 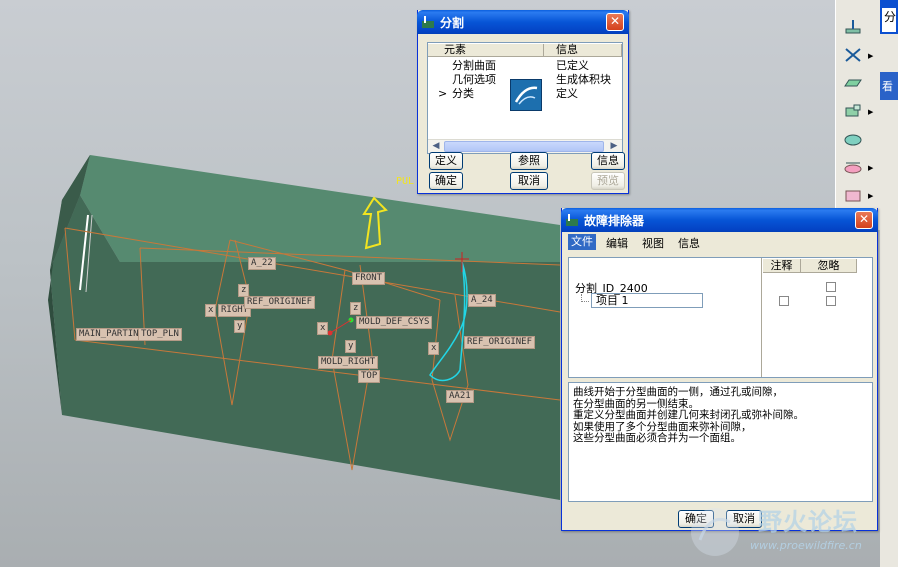 I want to click on horizontal-scrollbar: ◀ ▶, so click(x=525, y=146).